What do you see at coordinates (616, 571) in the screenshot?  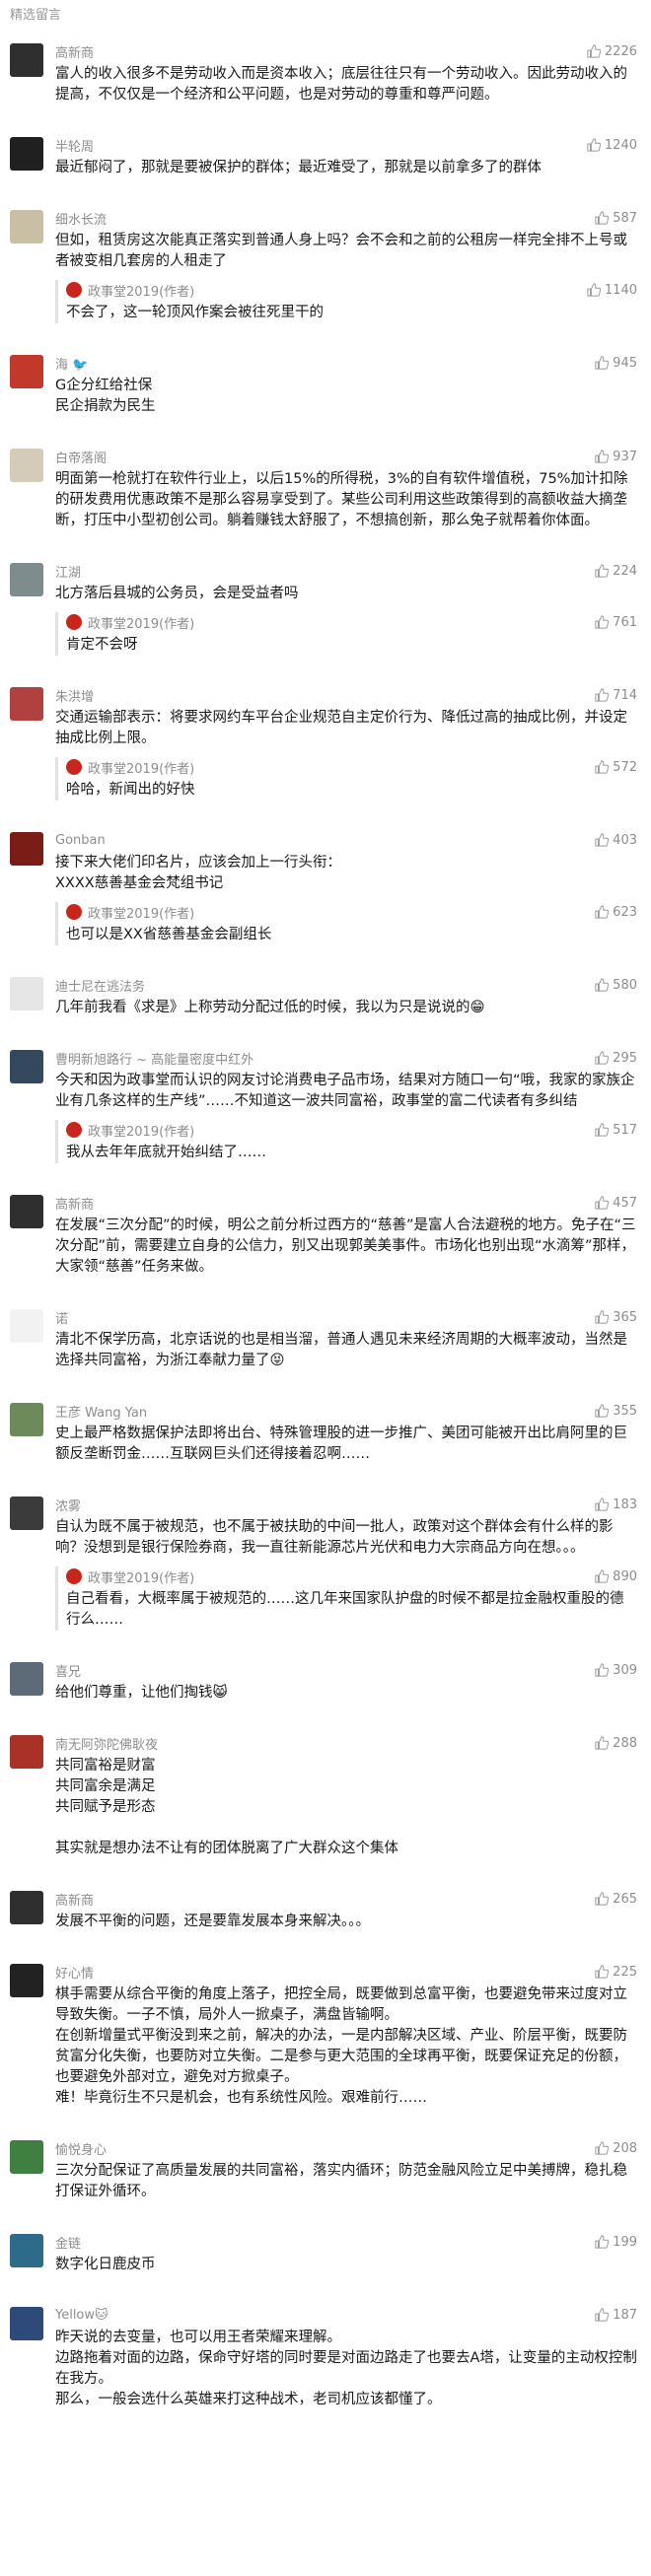 I see `like-button: 224` at bounding box center [616, 571].